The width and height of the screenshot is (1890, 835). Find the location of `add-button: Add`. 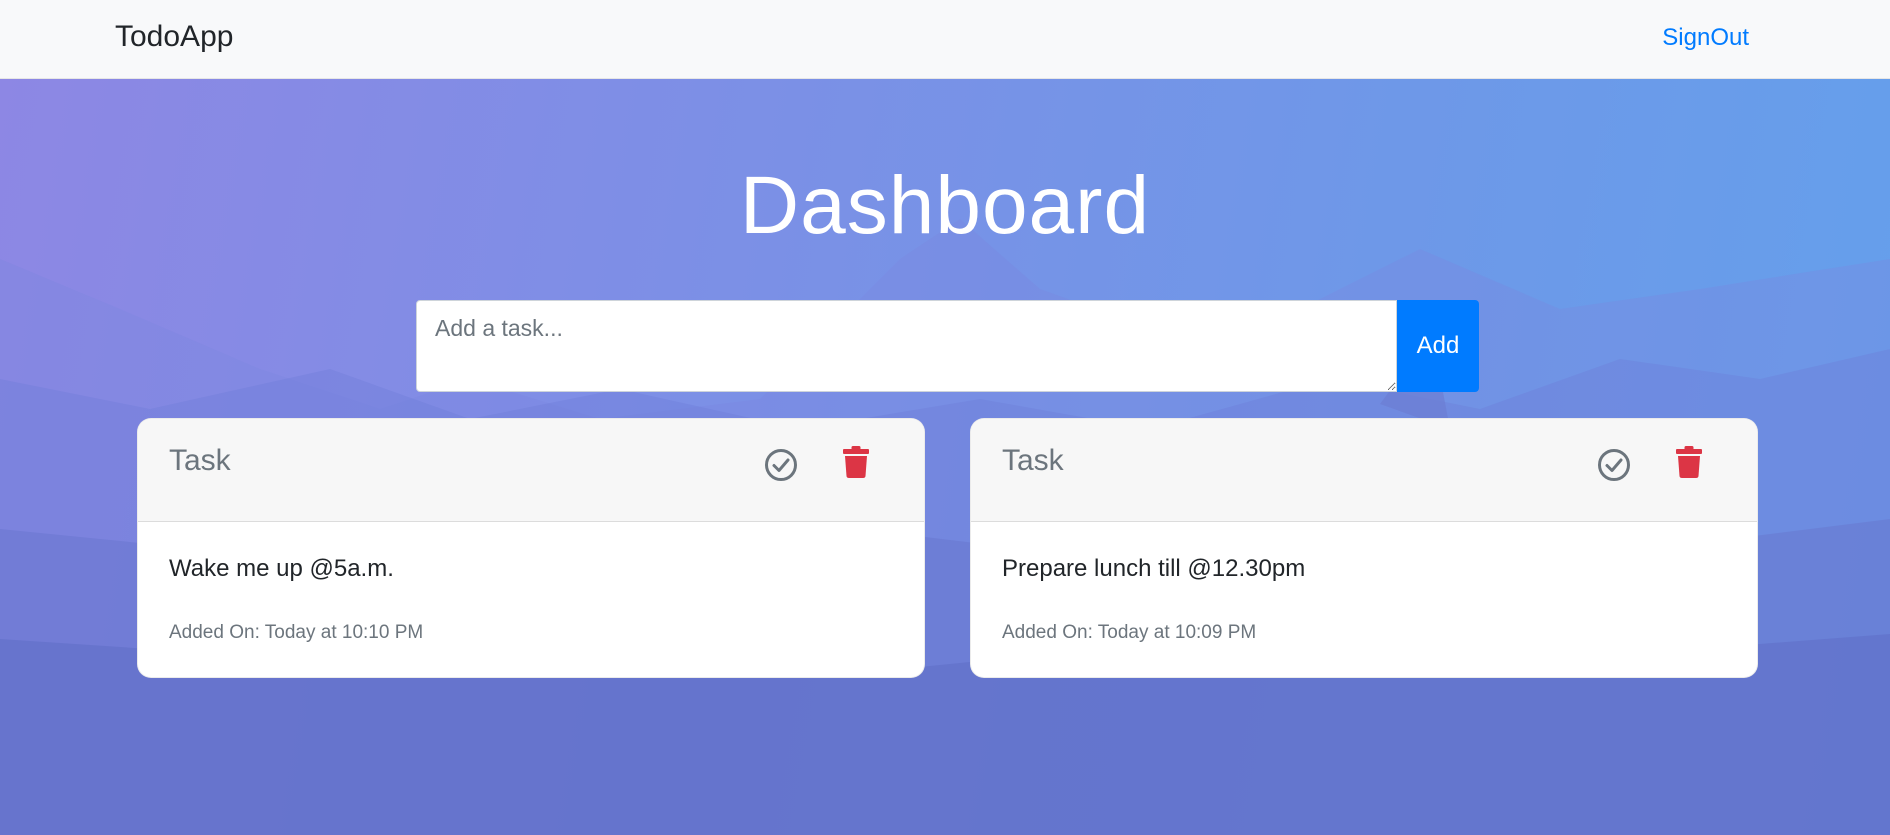

add-button: Add is located at coordinates (1438, 346).